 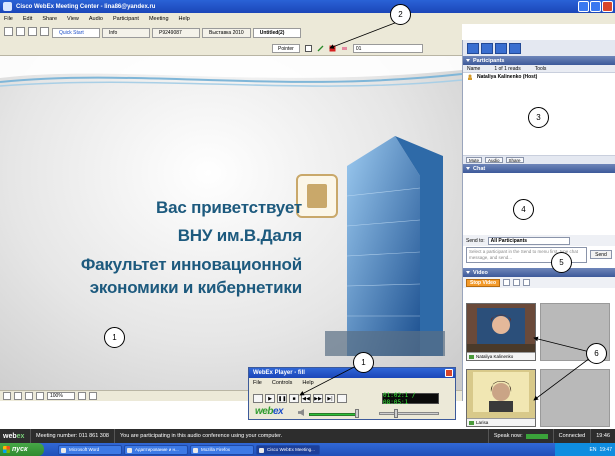 What do you see at coordinates (184, 19) in the screenshot?
I see `menu-help: Help` at bounding box center [184, 19].